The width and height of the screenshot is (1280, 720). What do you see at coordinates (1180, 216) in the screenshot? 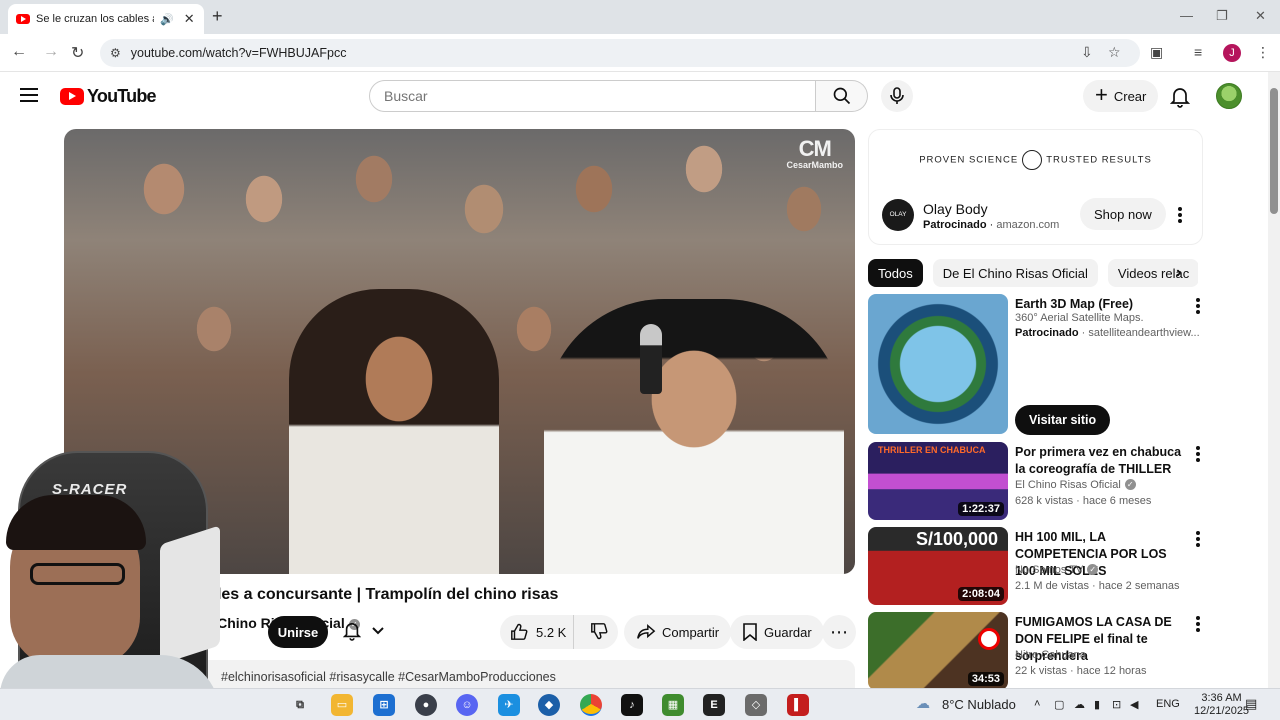
I see `ad-options-icon` at bounding box center [1180, 216].